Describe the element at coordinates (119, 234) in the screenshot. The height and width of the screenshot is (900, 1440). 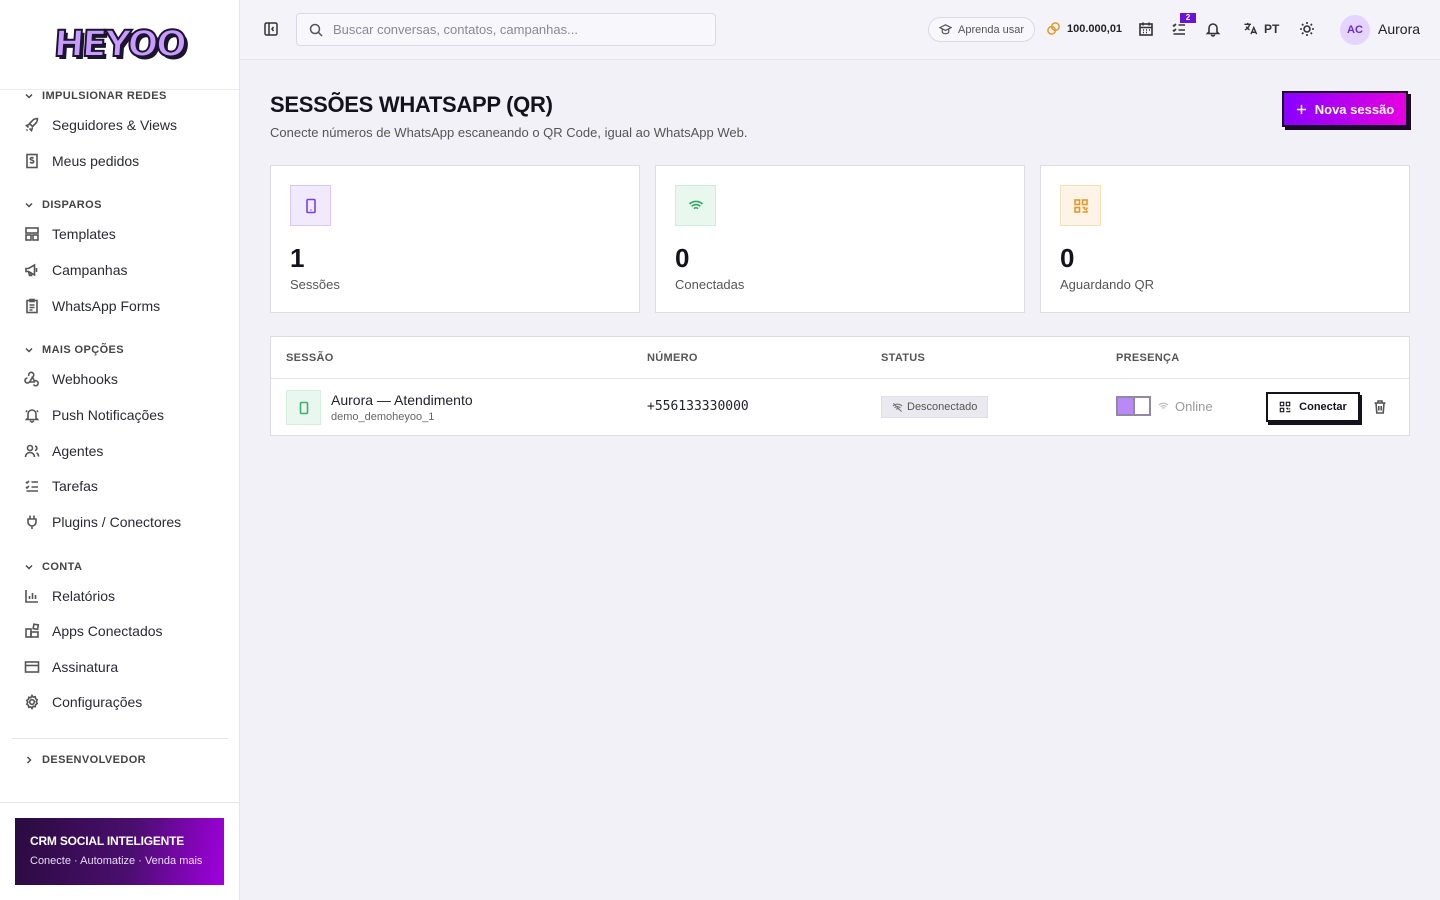
I see `sidebar-item-templates: Templates` at that location.